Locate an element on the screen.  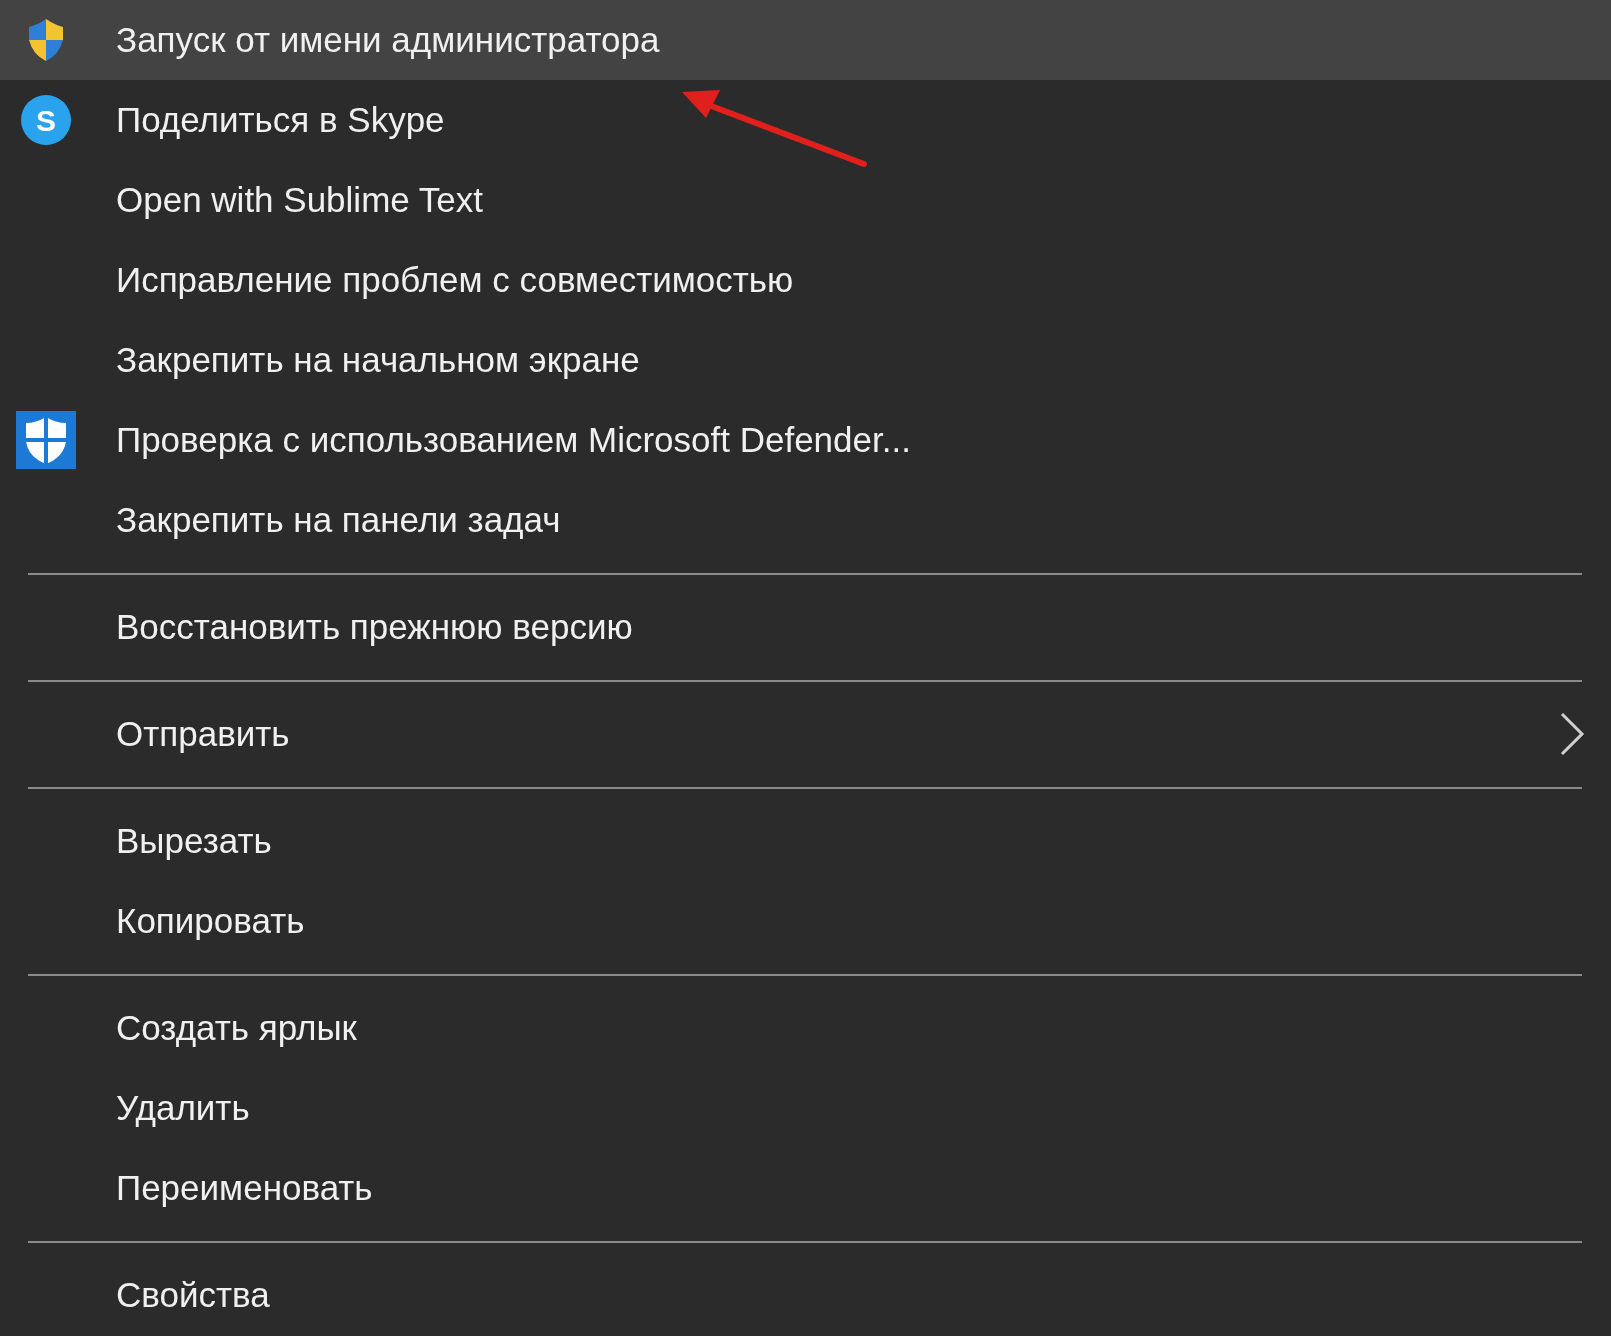
chevron-right-icon is located at coordinates (1572, 734).